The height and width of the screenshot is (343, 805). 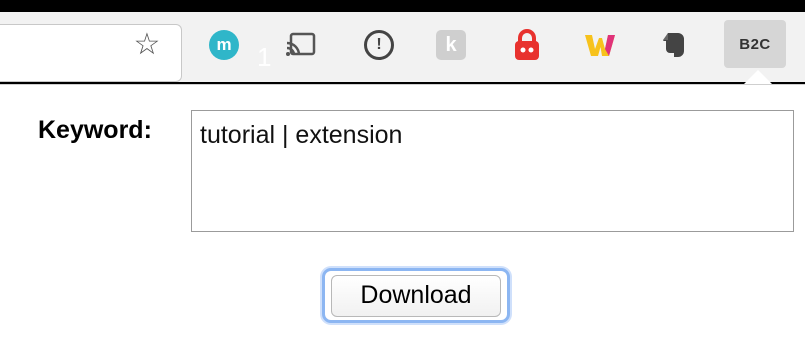 What do you see at coordinates (147, 45) in the screenshot?
I see `star-icon: ☆` at bounding box center [147, 45].